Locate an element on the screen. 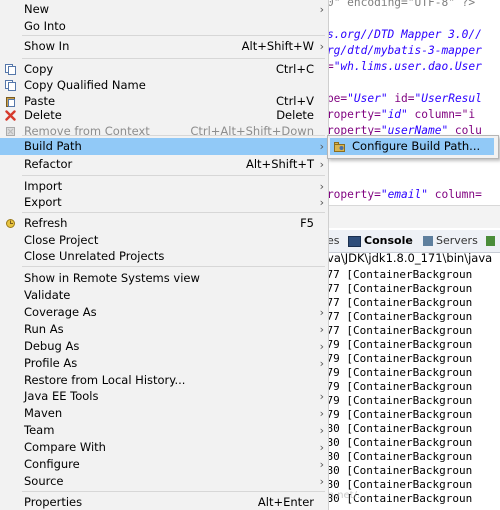  code-token: "User" is located at coordinates (367, 98).